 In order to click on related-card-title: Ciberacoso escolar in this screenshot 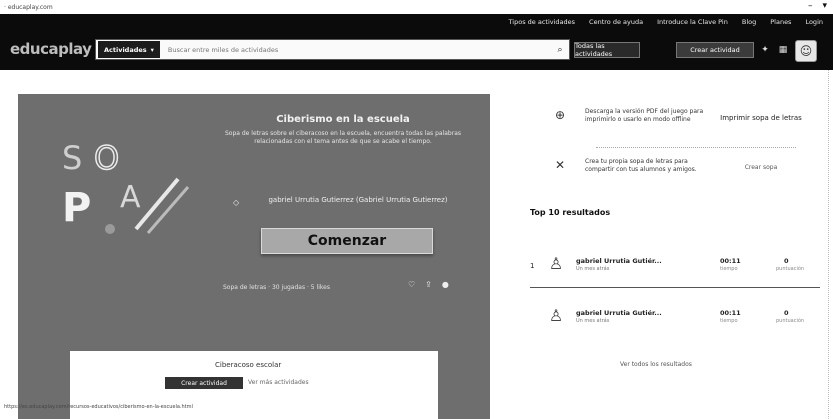, I will do `click(248, 365)`.